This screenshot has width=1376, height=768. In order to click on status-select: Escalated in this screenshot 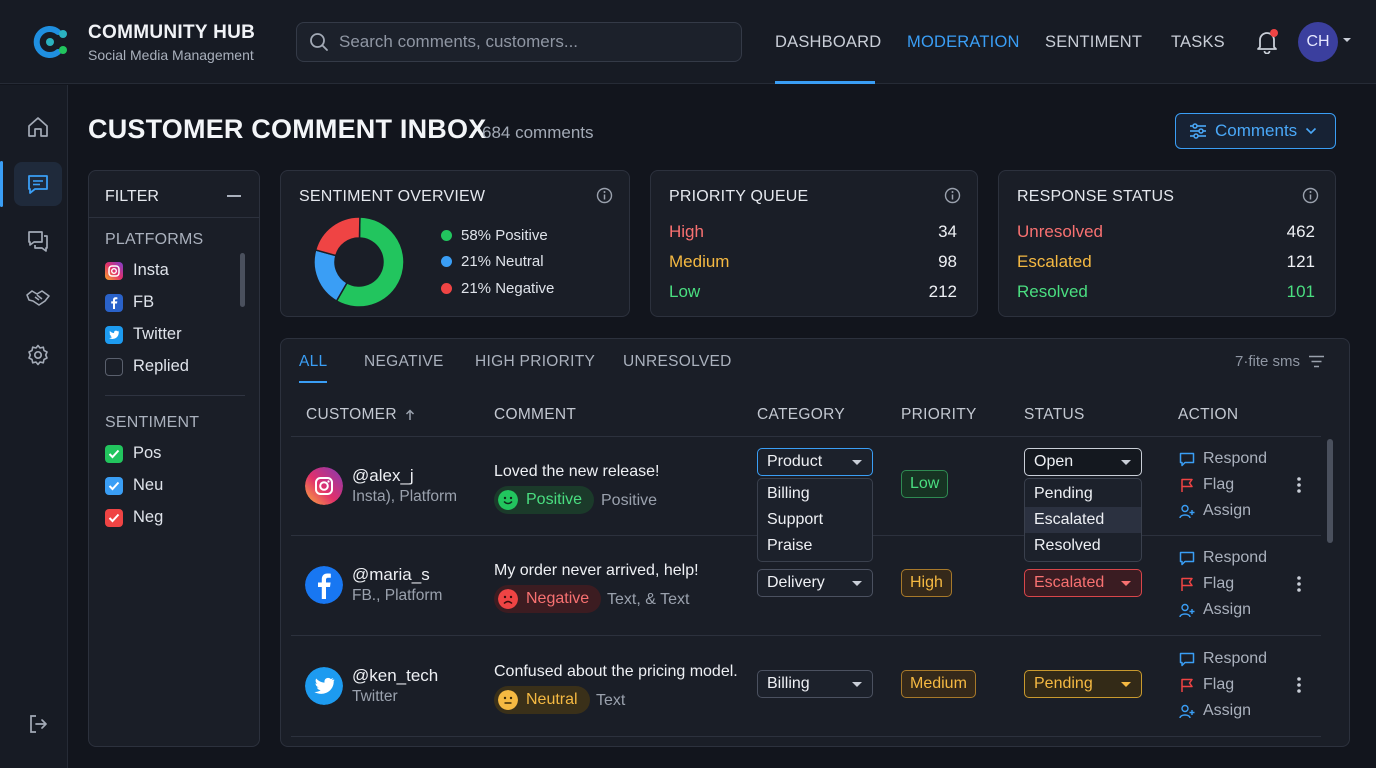, I will do `click(1083, 583)`.